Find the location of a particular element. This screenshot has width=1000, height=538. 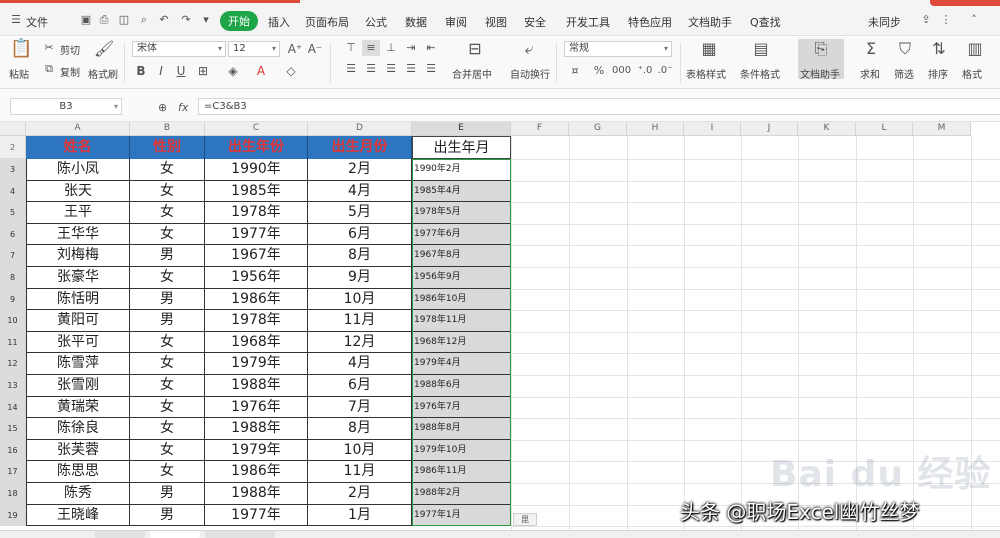

decrease-decimal-icon: .0⁻ is located at coordinates (665, 71).